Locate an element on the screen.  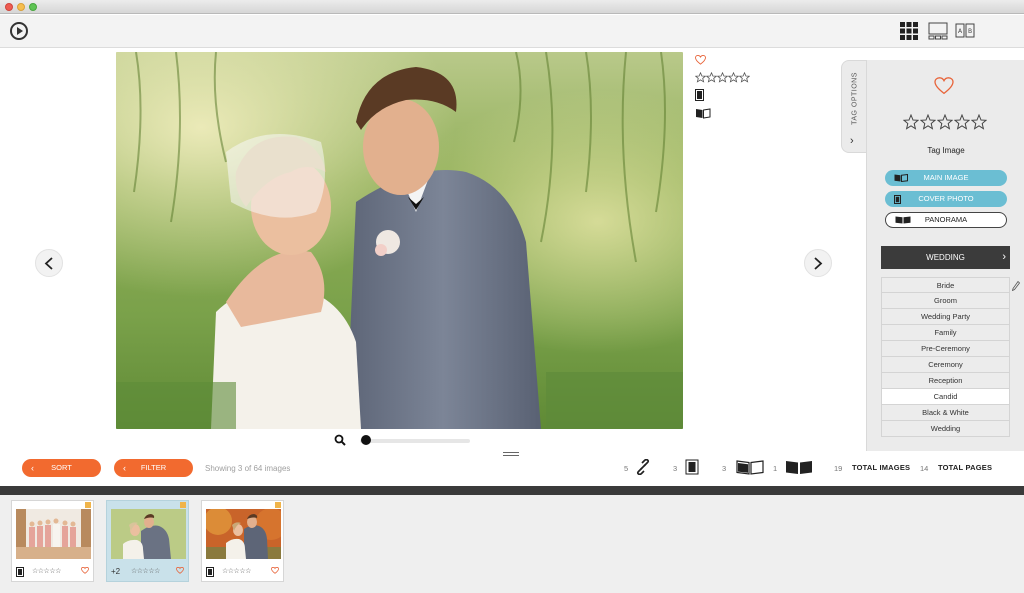
edit-tags-button is located at coordinates (1016, 287).